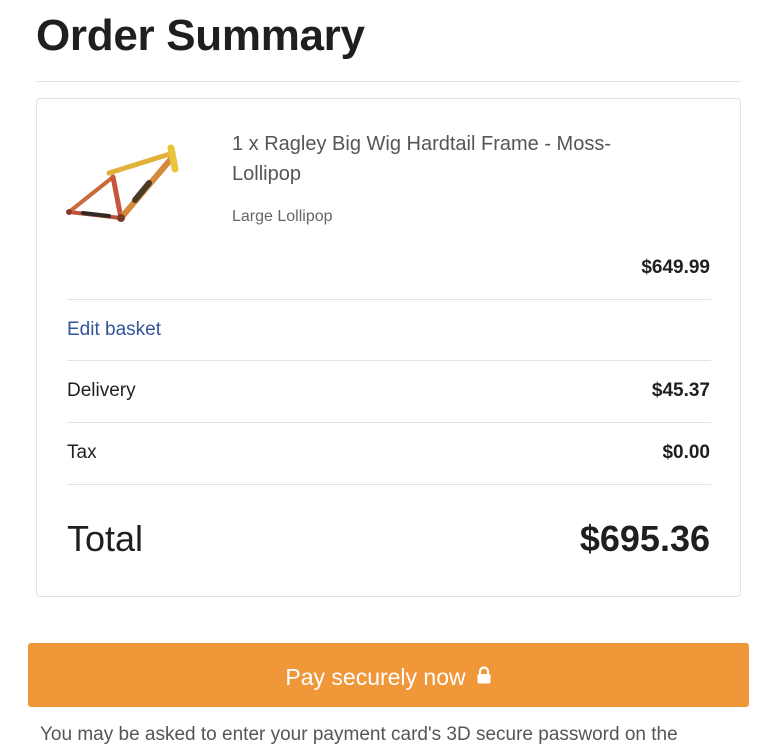 Image resolution: width=762 pixels, height=748 pixels. Describe the element at coordinates (680, 390) in the screenshot. I see `delivery-value: $45.37` at that location.